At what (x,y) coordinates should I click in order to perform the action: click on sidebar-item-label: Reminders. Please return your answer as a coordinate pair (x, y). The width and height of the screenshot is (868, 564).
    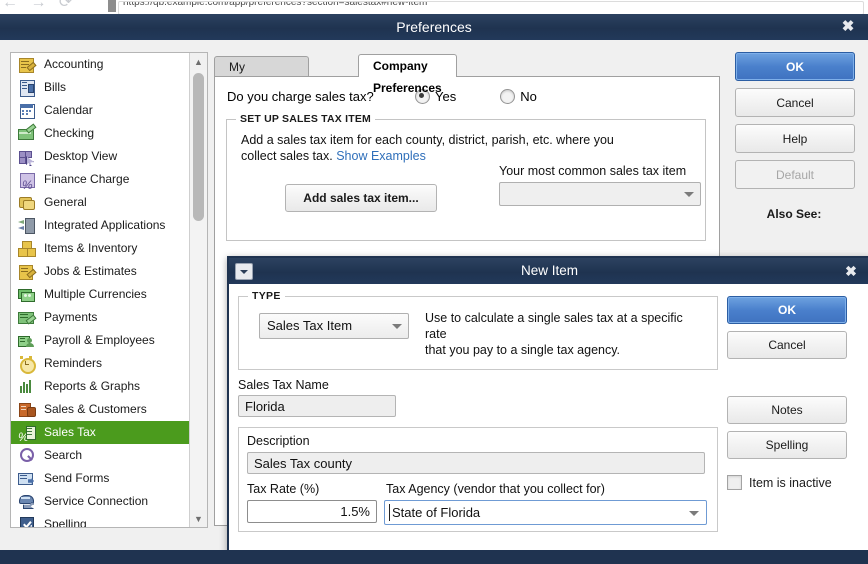
    Looking at the image, I should click on (73, 363).